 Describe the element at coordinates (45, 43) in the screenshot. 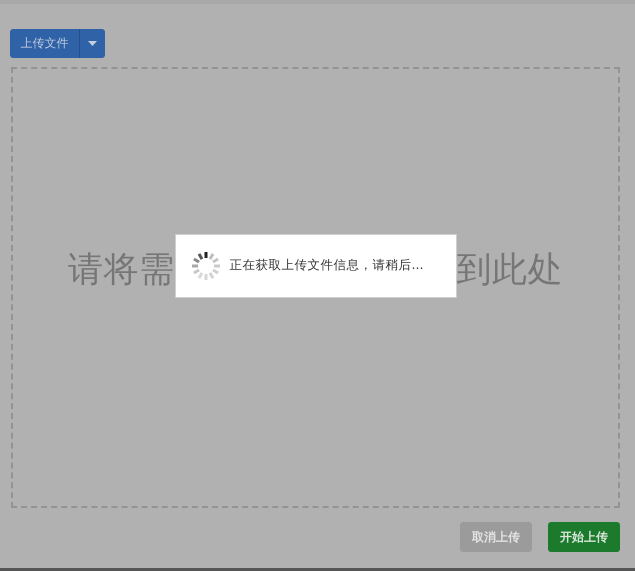

I see `upload-button: 上传文件` at that location.